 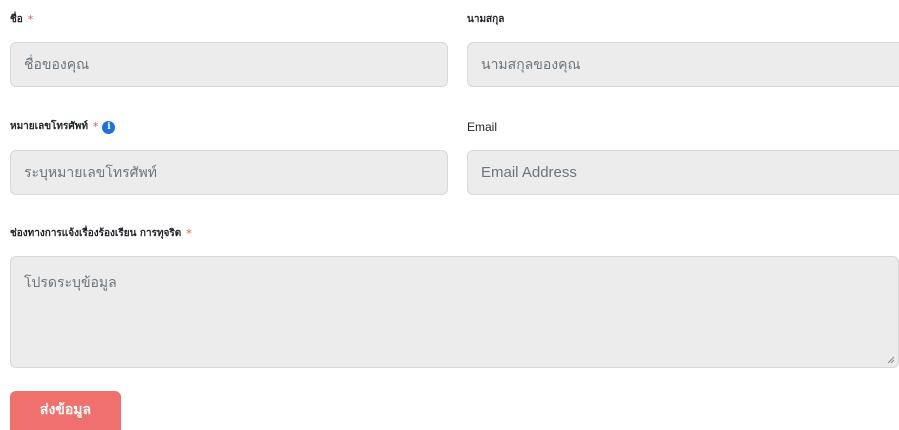 I want to click on last-name-label: นามสกุล, so click(x=485, y=20).